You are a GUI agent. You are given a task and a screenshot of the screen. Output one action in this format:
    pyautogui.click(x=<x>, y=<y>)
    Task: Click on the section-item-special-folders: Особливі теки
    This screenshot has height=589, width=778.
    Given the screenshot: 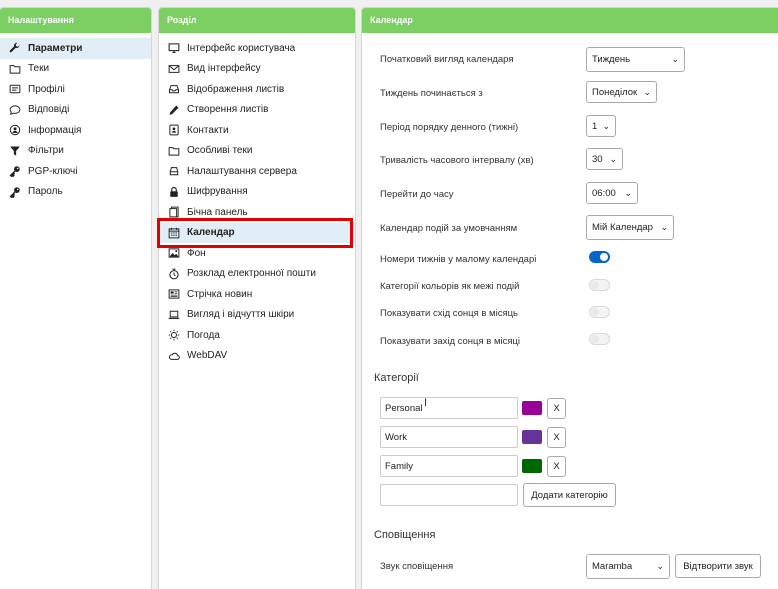 What is the action you would take?
    pyautogui.click(x=257, y=151)
    